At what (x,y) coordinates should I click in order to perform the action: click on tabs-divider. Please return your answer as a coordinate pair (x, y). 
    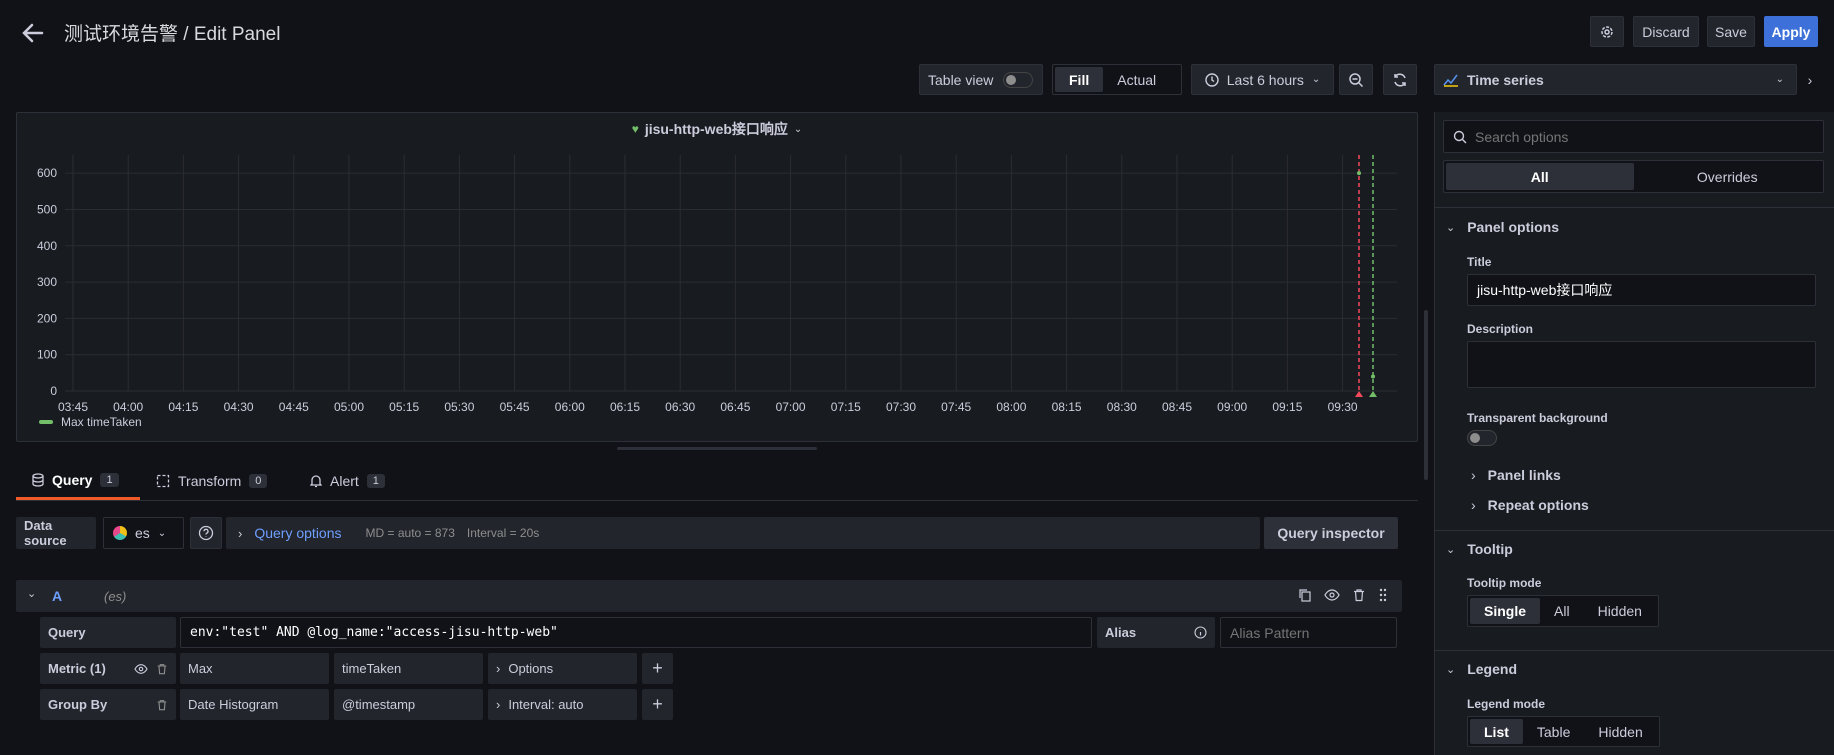
    Looking at the image, I should click on (717, 500).